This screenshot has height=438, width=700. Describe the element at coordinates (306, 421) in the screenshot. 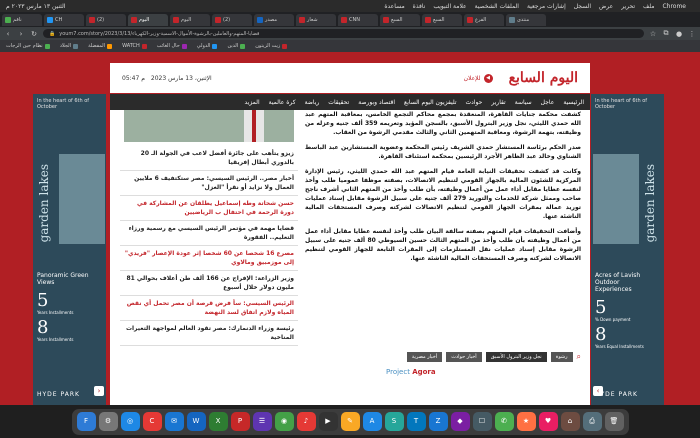

I see `dock-app-icon: ♪` at that location.